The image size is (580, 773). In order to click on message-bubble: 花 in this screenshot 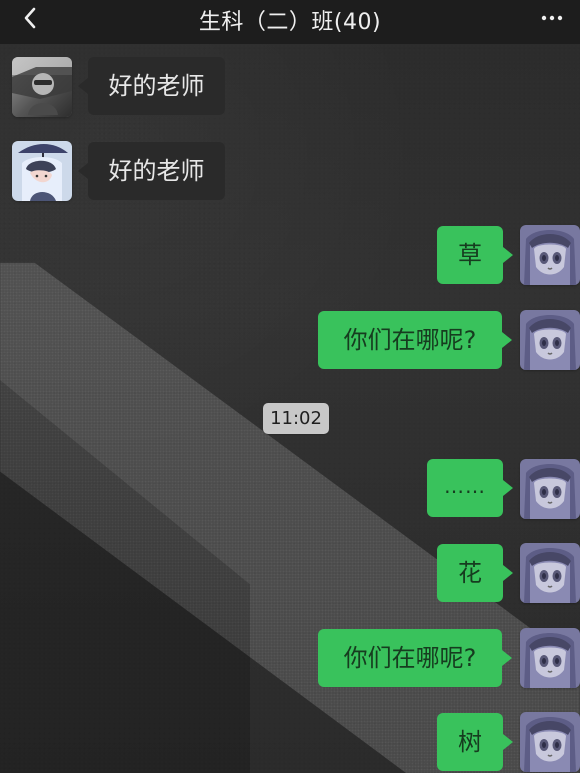, I will do `click(475, 573)`.